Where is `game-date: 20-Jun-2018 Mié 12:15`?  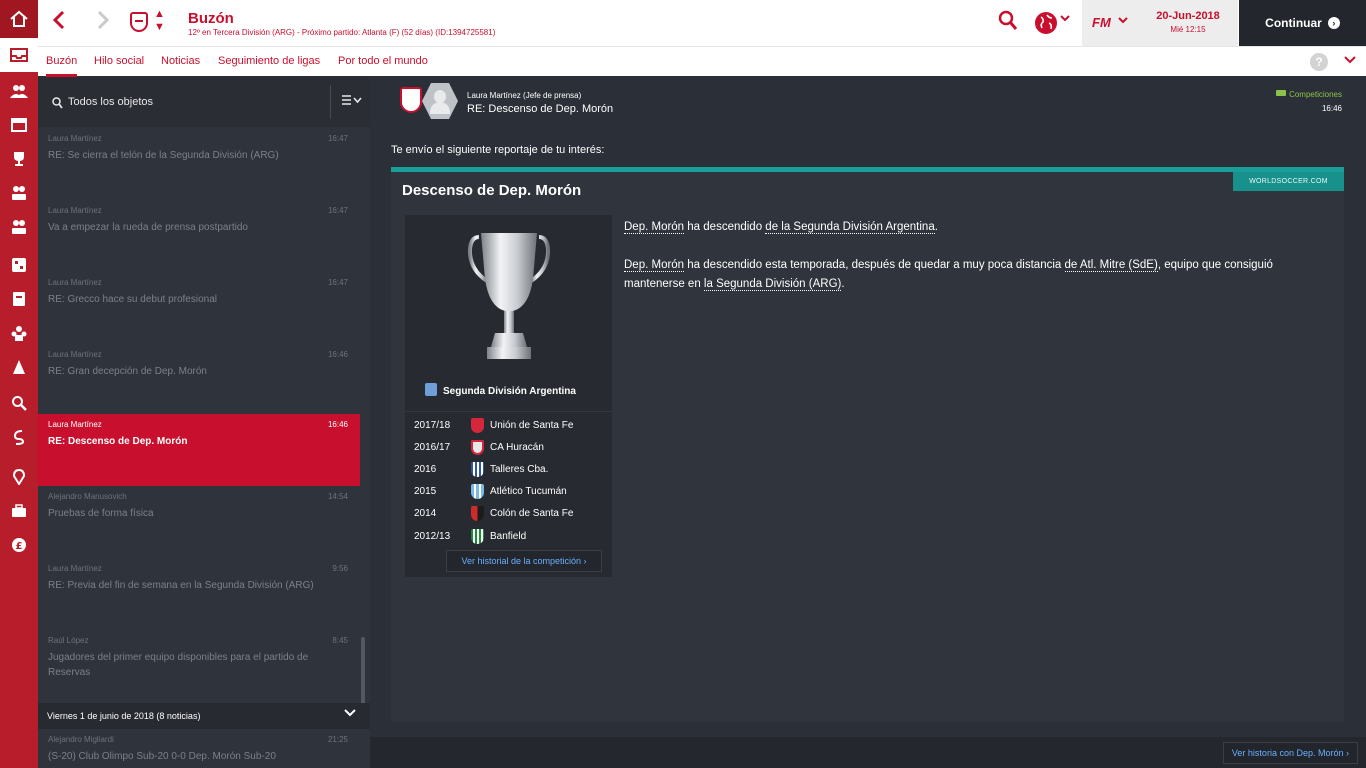 game-date: 20-Jun-2018 Mié 12:15 is located at coordinates (1188, 23).